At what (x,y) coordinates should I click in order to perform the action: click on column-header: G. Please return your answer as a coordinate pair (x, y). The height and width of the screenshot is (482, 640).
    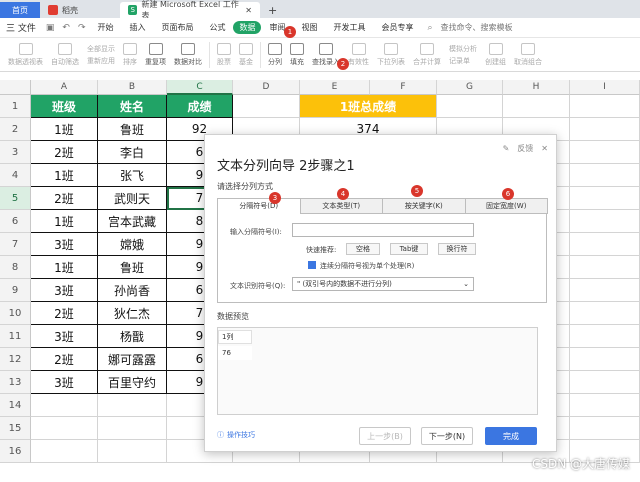
    Looking at the image, I should click on (470, 87).